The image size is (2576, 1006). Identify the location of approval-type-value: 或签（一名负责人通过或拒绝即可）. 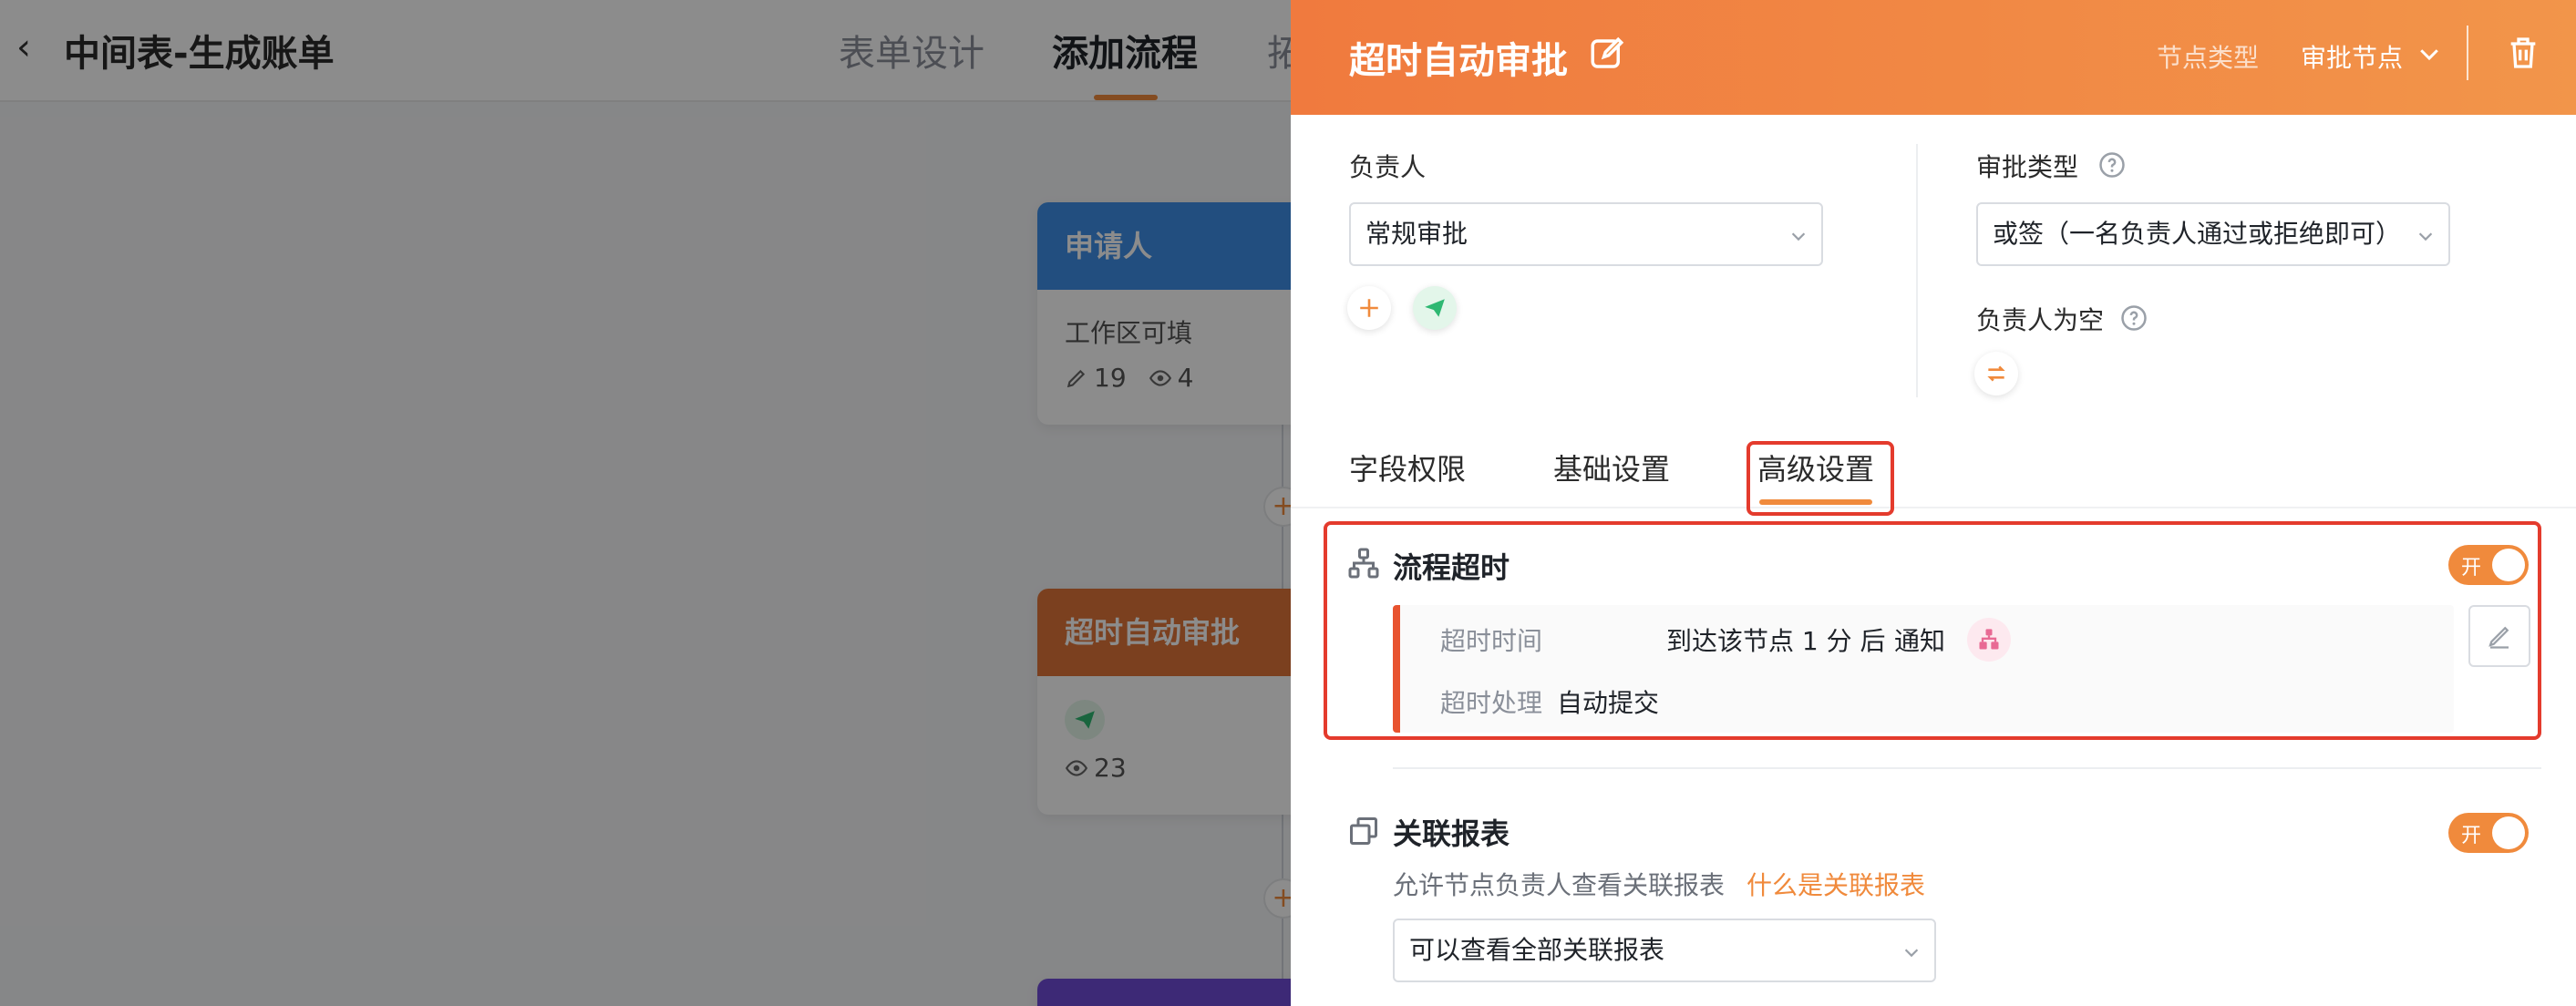
(2197, 234).